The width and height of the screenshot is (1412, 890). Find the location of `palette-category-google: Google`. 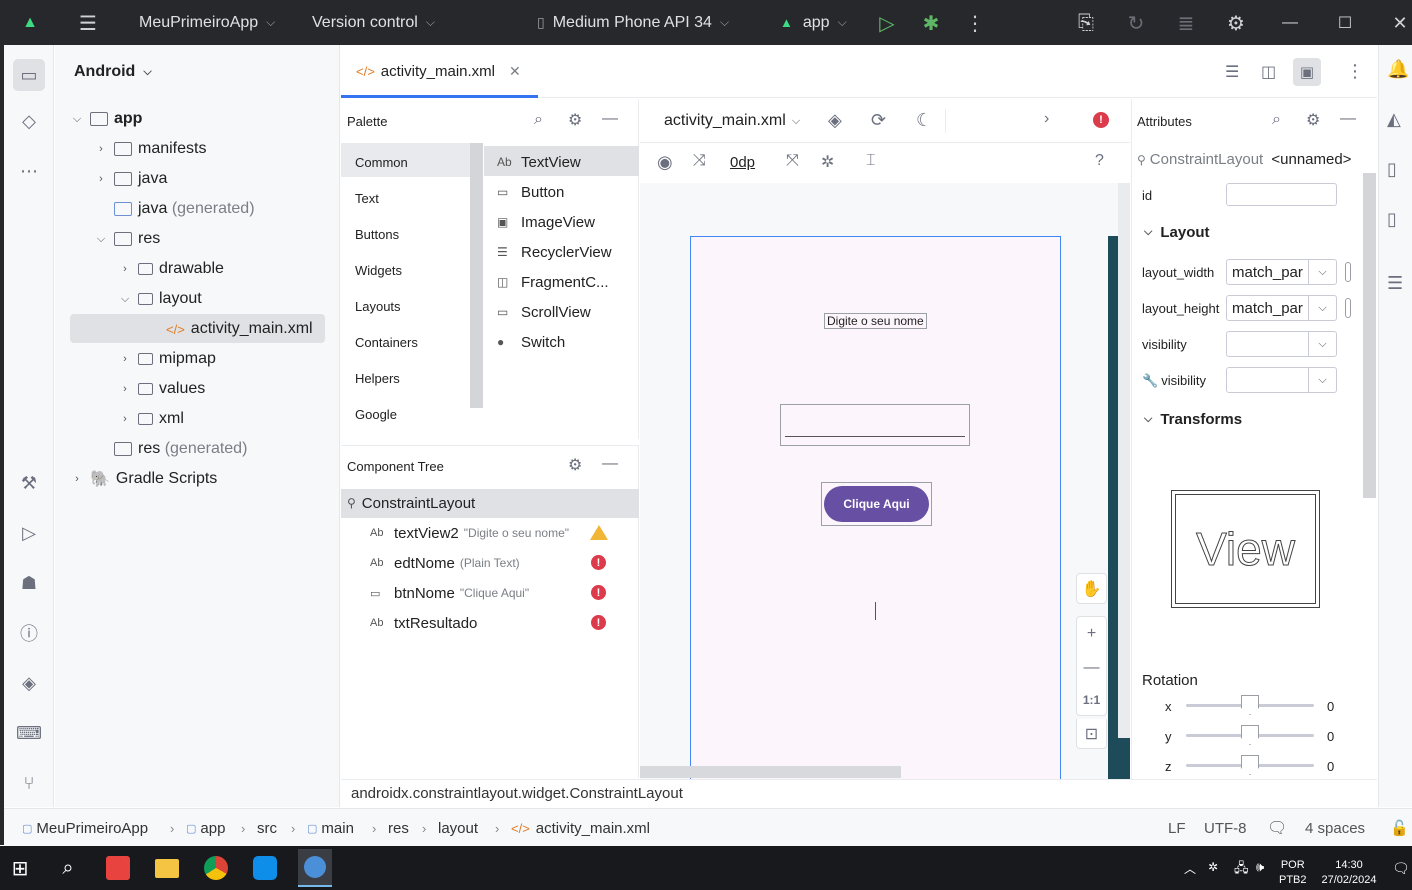

palette-category-google: Google is located at coordinates (376, 414).